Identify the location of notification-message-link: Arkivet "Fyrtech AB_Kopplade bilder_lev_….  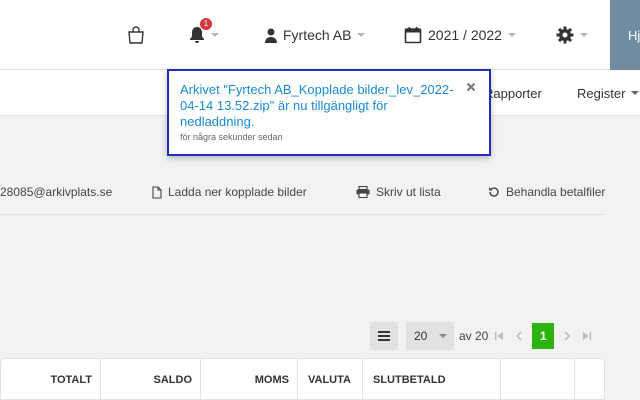
(321, 106).